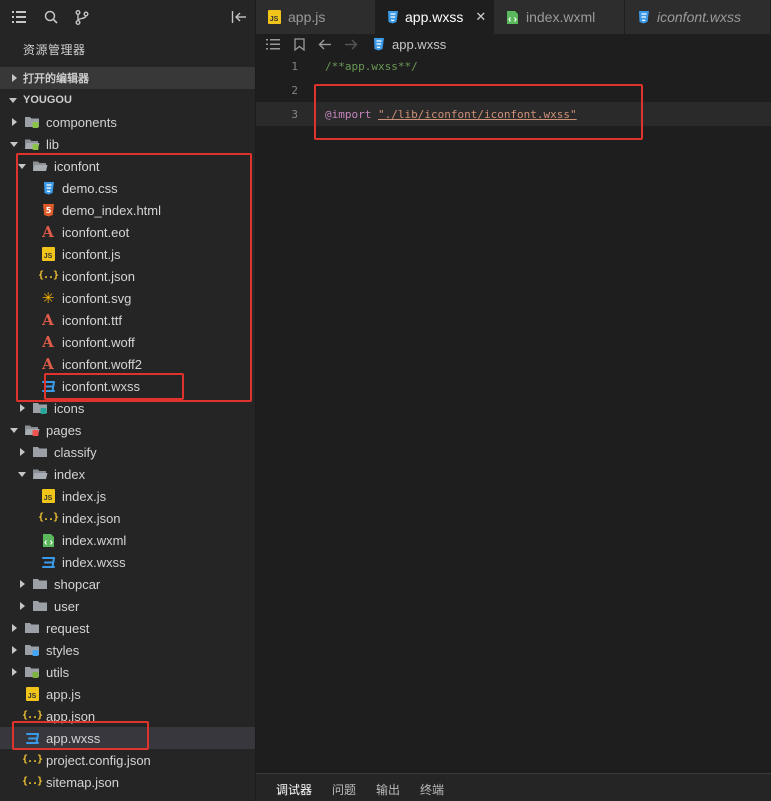 This screenshot has width=771, height=801. What do you see at coordinates (127, 254) in the screenshot?
I see `tree-item: JS iconfont.js` at bounding box center [127, 254].